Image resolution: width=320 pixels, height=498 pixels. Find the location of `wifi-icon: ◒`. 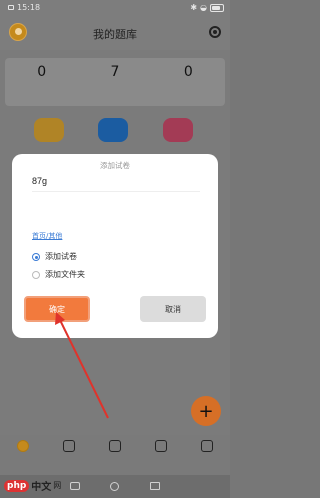

wifi-icon: ◒ is located at coordinates (203, 7).